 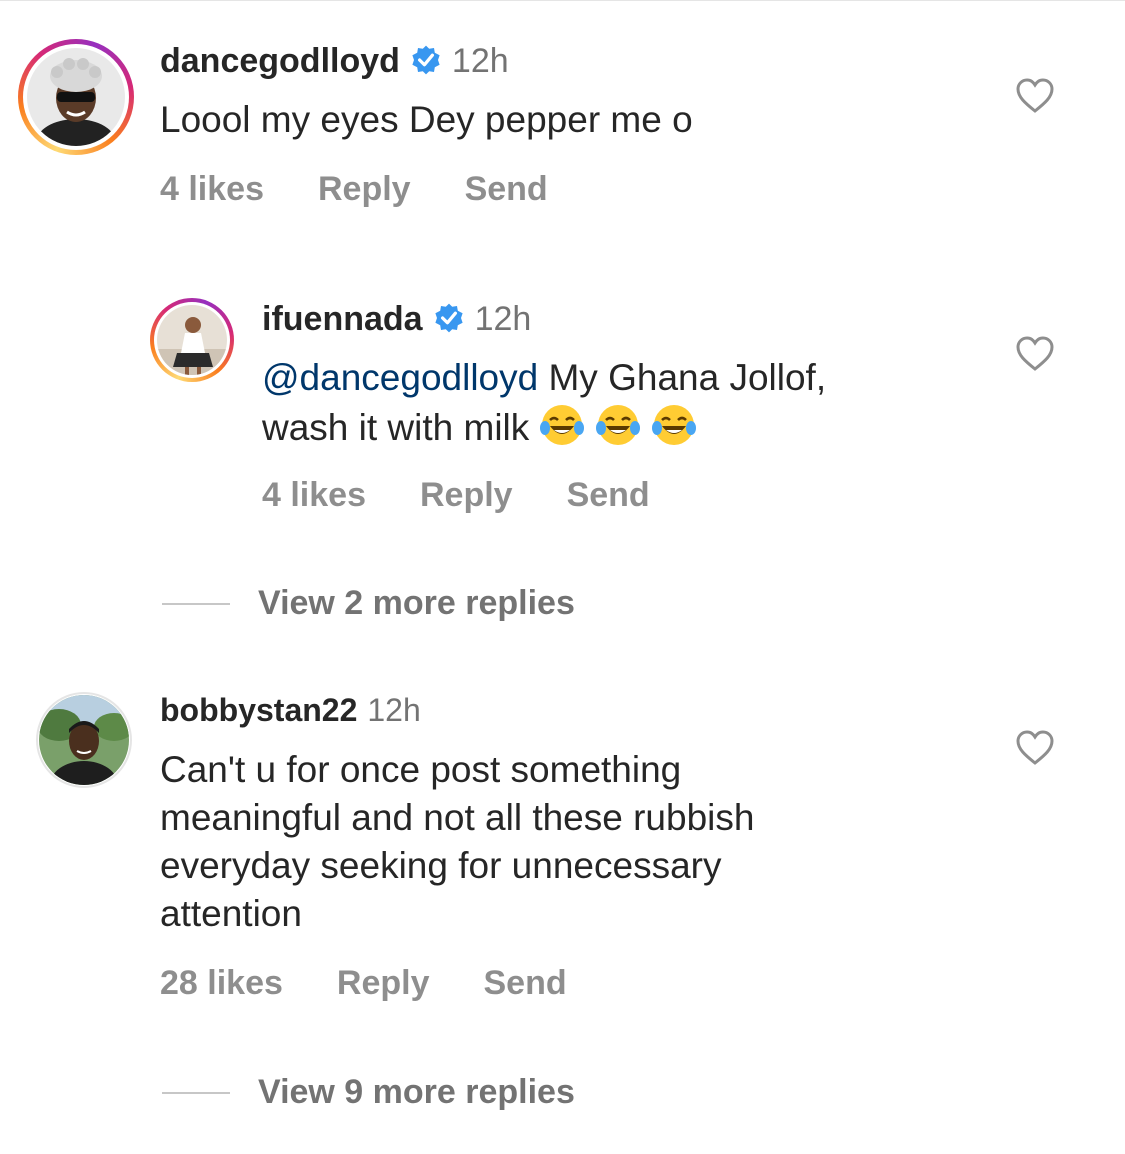 What do you see at coordinates (562, 0) in the screenshot?
I see `top-divider` at bounding box center [562, 0].